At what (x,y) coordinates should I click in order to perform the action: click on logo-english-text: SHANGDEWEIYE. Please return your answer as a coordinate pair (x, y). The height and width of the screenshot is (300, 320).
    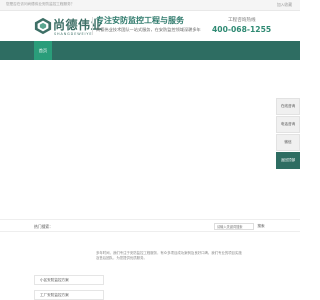
    Looking at the image, I should click on (73, 34).